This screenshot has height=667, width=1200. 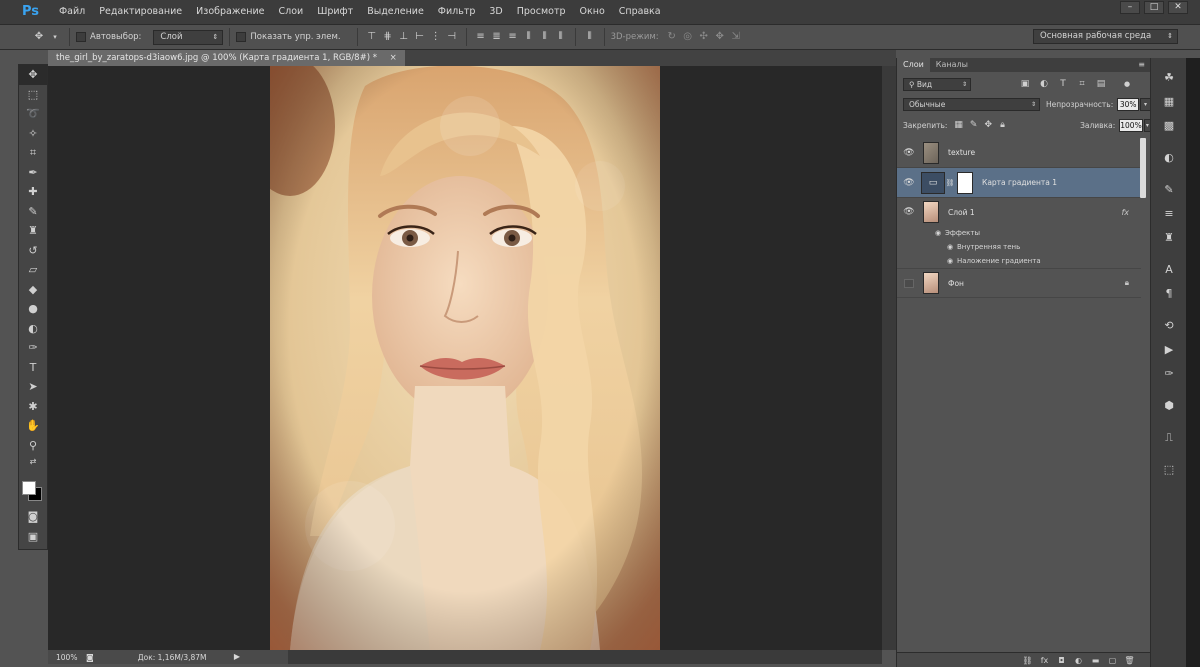 What do you see at coordinates (1044, 84) in the screenshot?
I see `filter-adjustment-icon: ◐` at bounding box center [1044, 84].